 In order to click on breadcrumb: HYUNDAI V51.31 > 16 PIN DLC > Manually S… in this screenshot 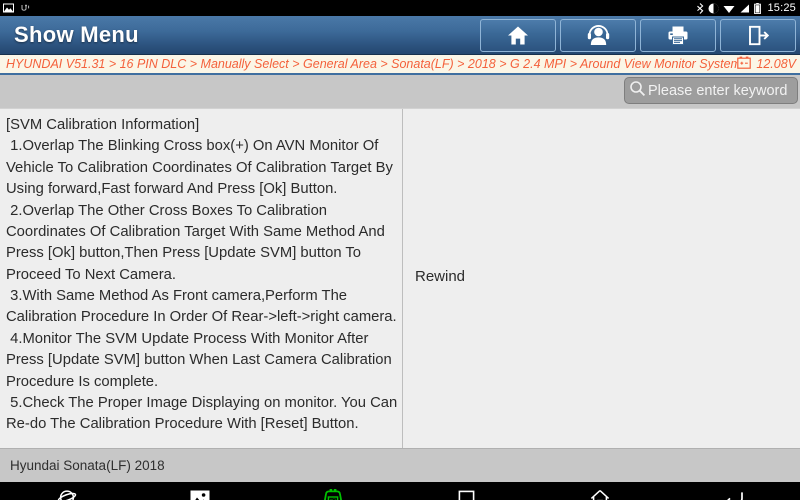, I will do `click(400, 65)`.